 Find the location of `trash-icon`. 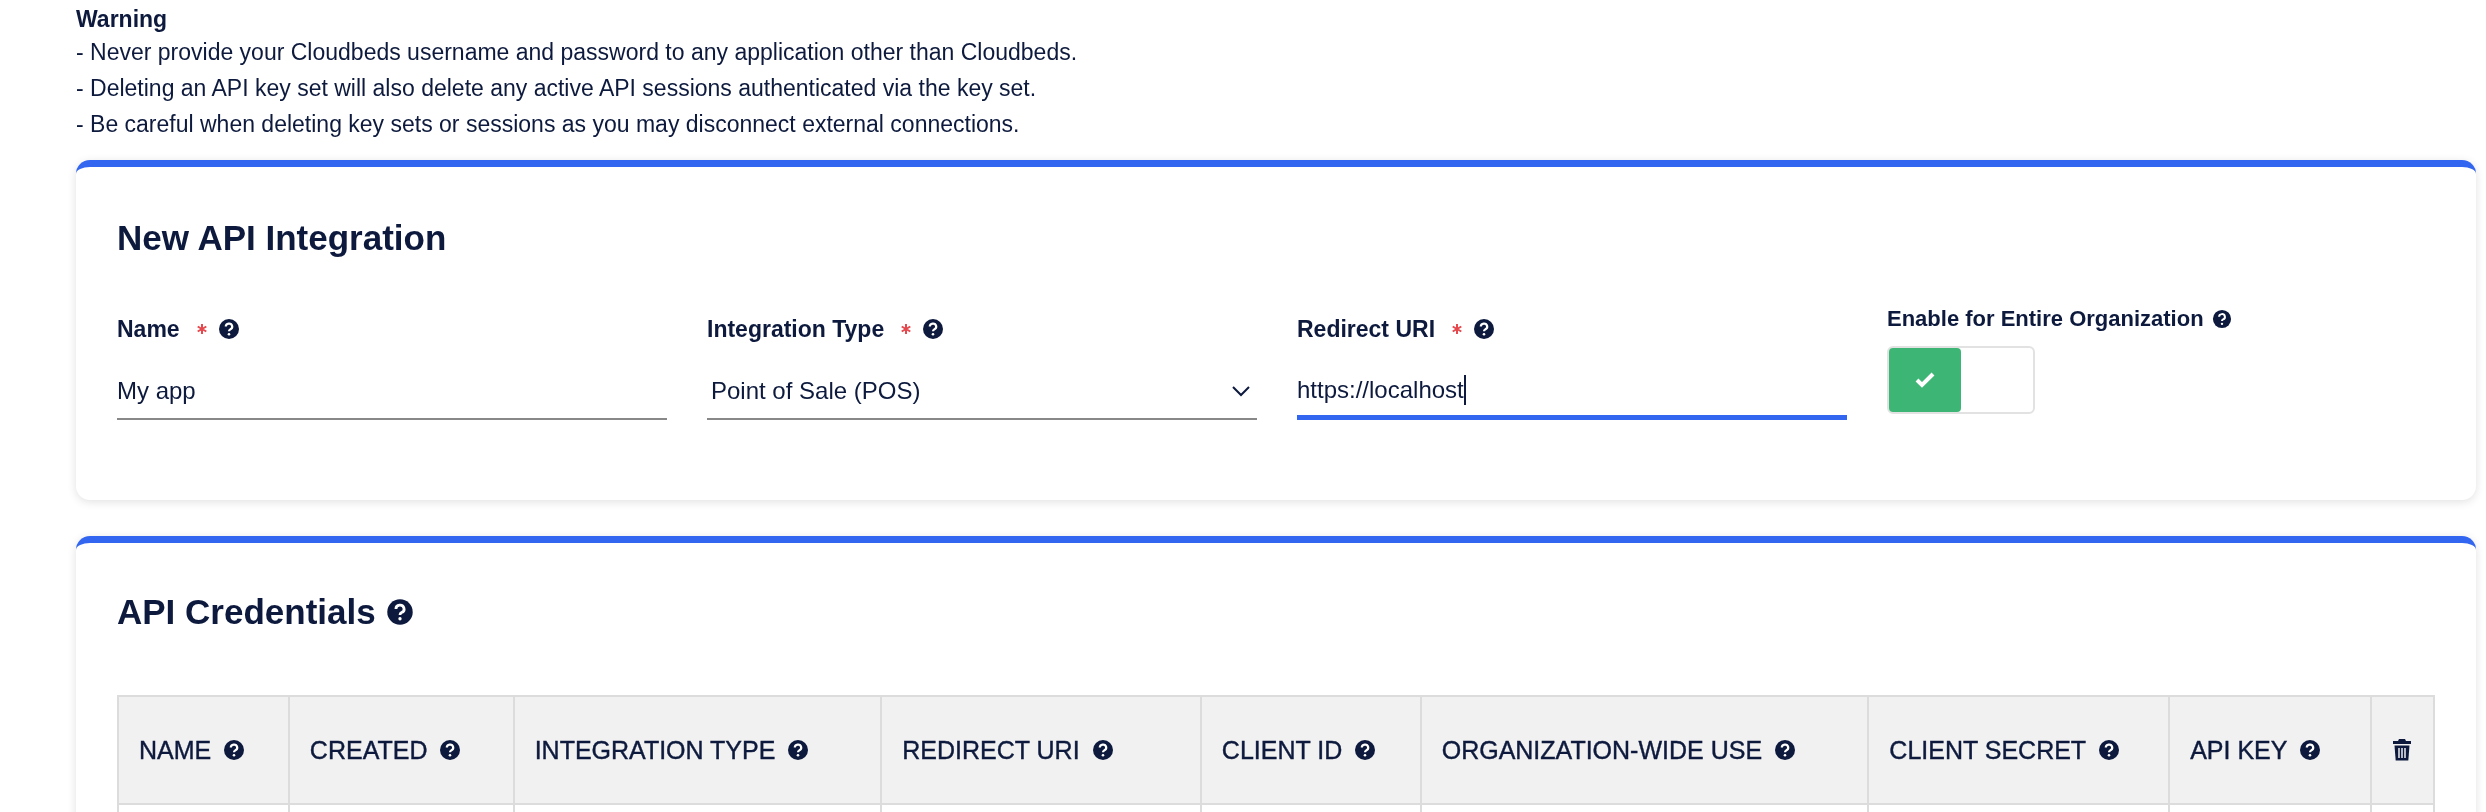

trash-icon is located at coordinates (2402, 750).